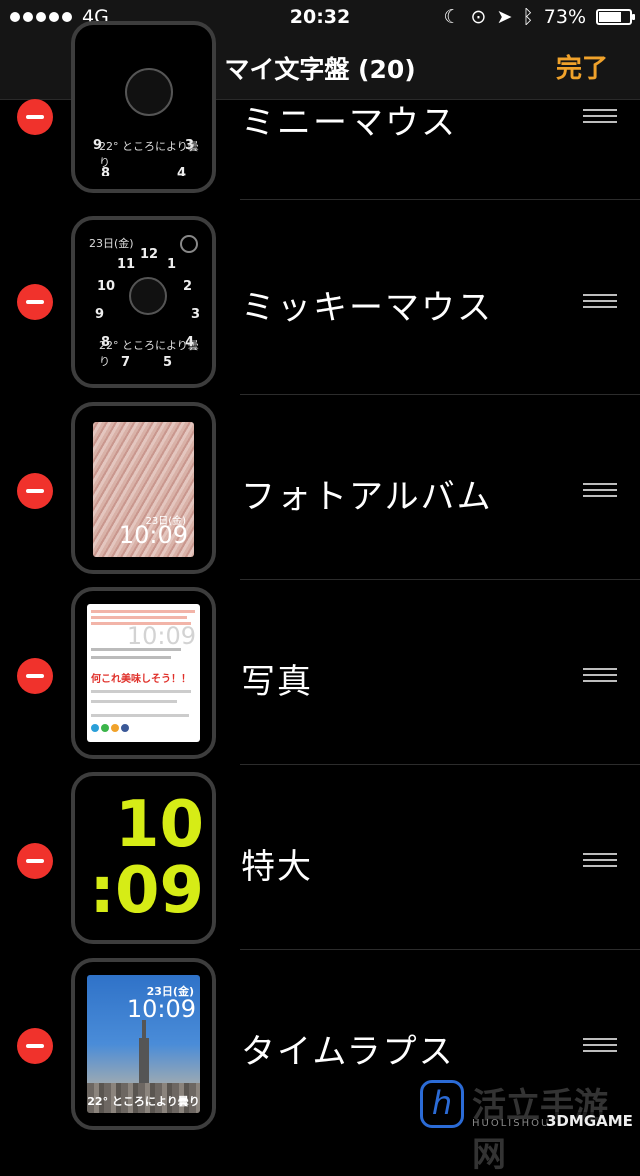 The image size is (640, 1176). I want to click on hour-10: 10, so click(106, 286).